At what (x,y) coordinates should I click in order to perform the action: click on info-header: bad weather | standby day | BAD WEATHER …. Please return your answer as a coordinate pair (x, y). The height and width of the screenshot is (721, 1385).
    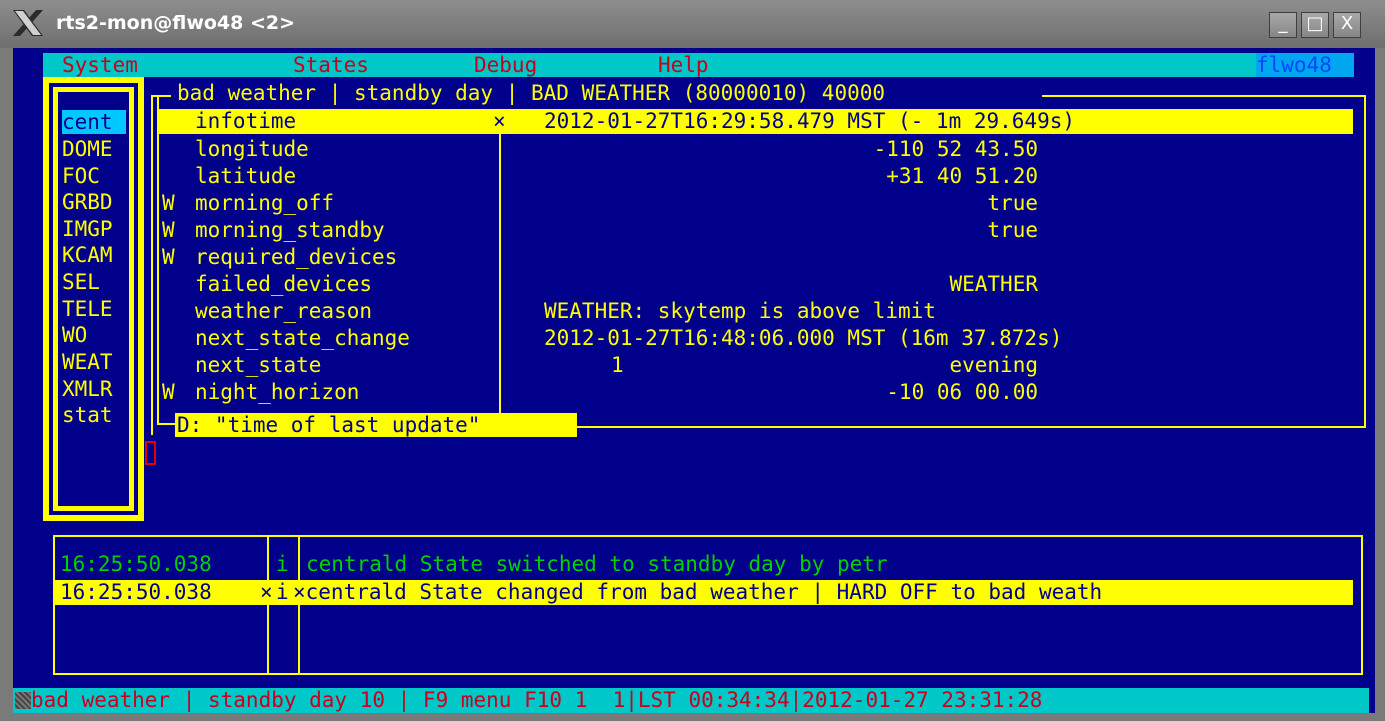
    Looking at the image, I should click on (531, 93).